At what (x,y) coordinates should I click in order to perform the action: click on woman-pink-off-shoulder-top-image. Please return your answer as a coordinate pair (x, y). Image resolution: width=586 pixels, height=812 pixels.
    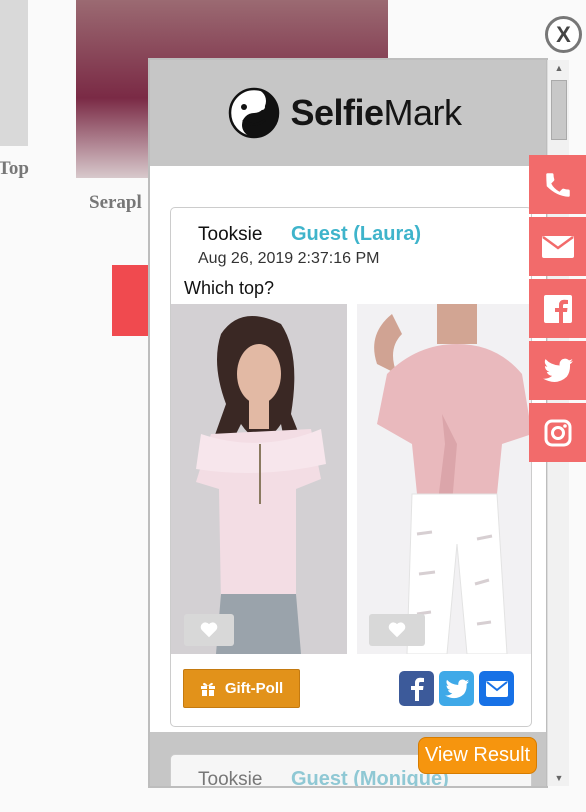
    Looking at the image, I should click on (259, 479).